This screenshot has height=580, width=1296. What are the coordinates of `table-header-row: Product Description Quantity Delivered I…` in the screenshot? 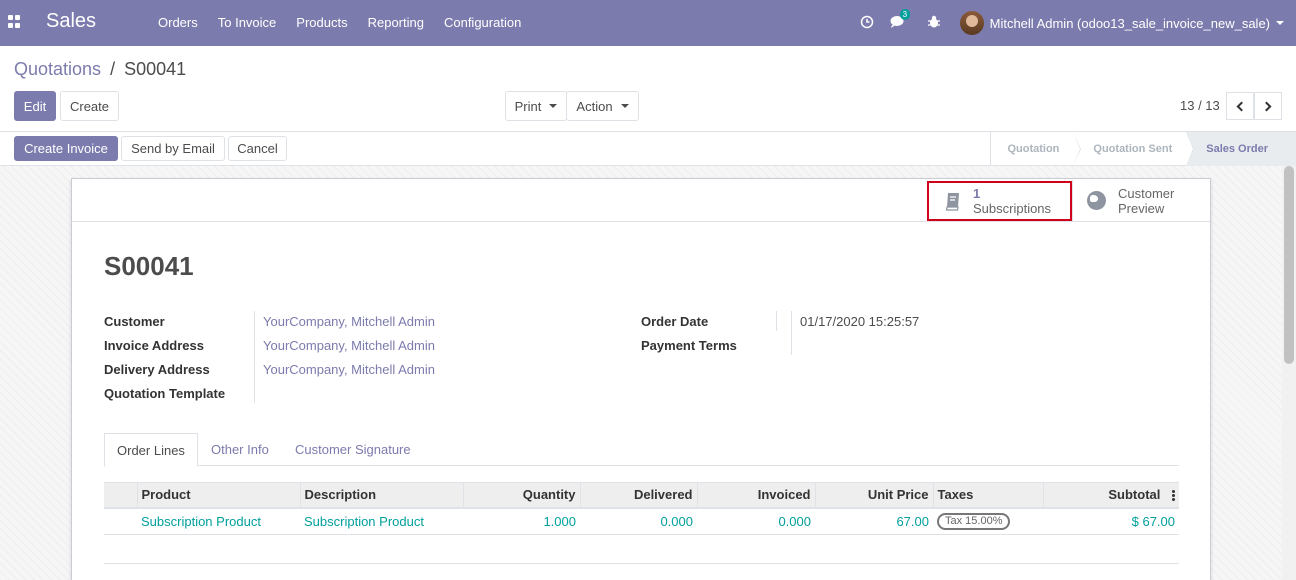 It's located at (641, 495).